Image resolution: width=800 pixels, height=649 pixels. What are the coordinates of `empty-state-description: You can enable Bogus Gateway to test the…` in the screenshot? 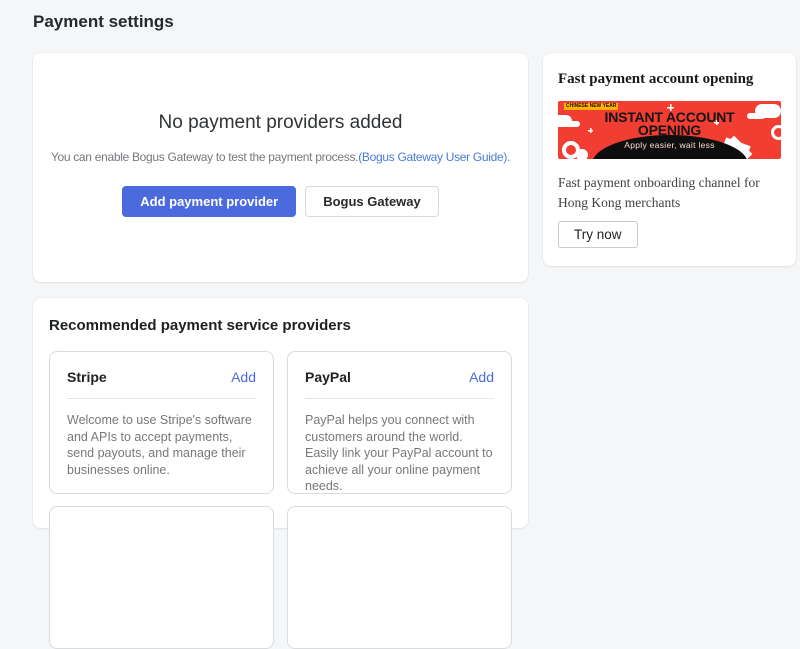 It's located at (280, 157).